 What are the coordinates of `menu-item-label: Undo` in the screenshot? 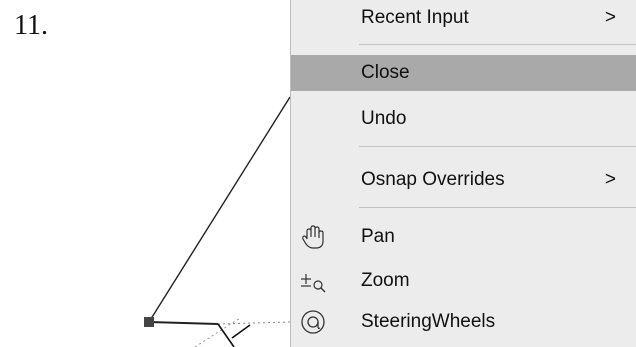 It's located at (384, 118).